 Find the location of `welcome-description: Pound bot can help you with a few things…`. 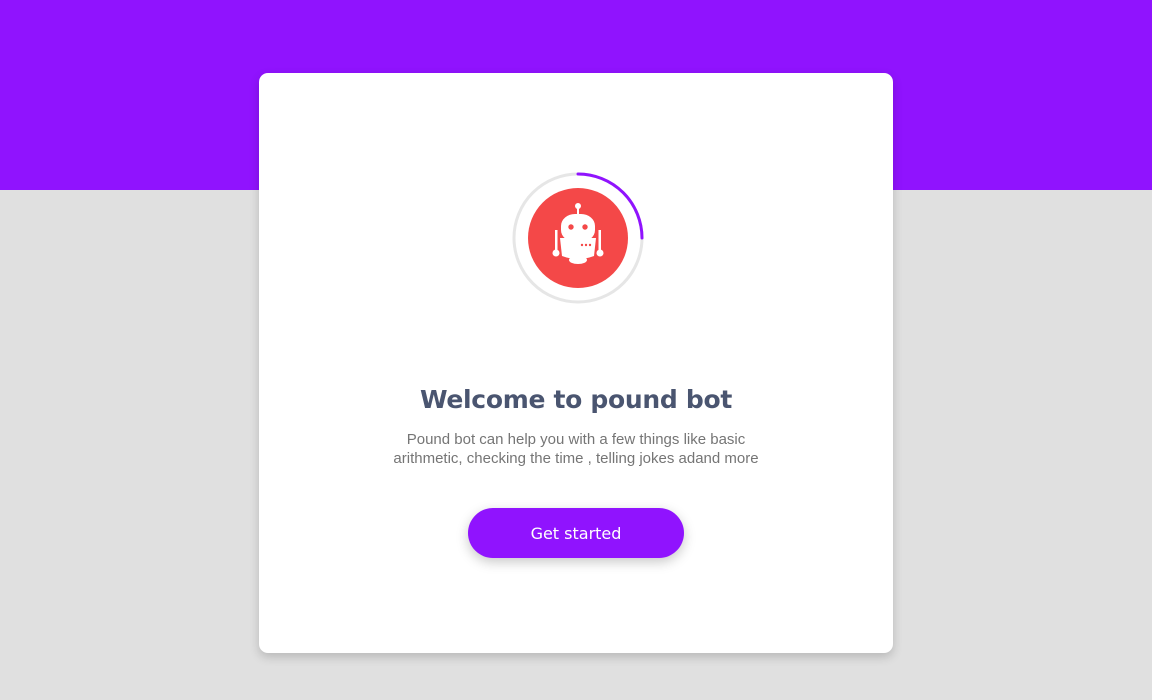

welcome-description: Pound bot can help you with a few things… is located at coordinates (576, 449).